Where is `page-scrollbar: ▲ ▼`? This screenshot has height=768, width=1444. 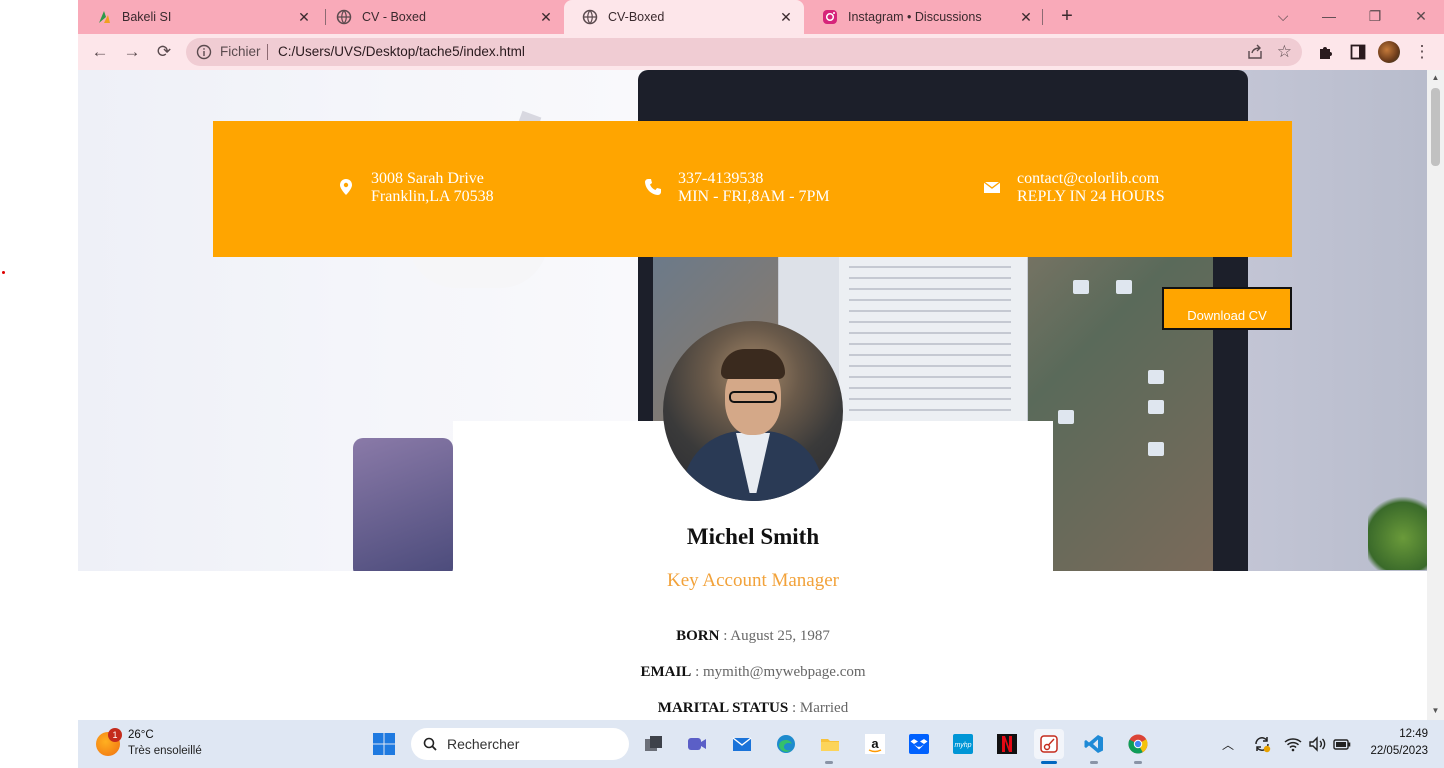 page-scrollbar: ▲ ▼ is located at coordinates (1435, 395).